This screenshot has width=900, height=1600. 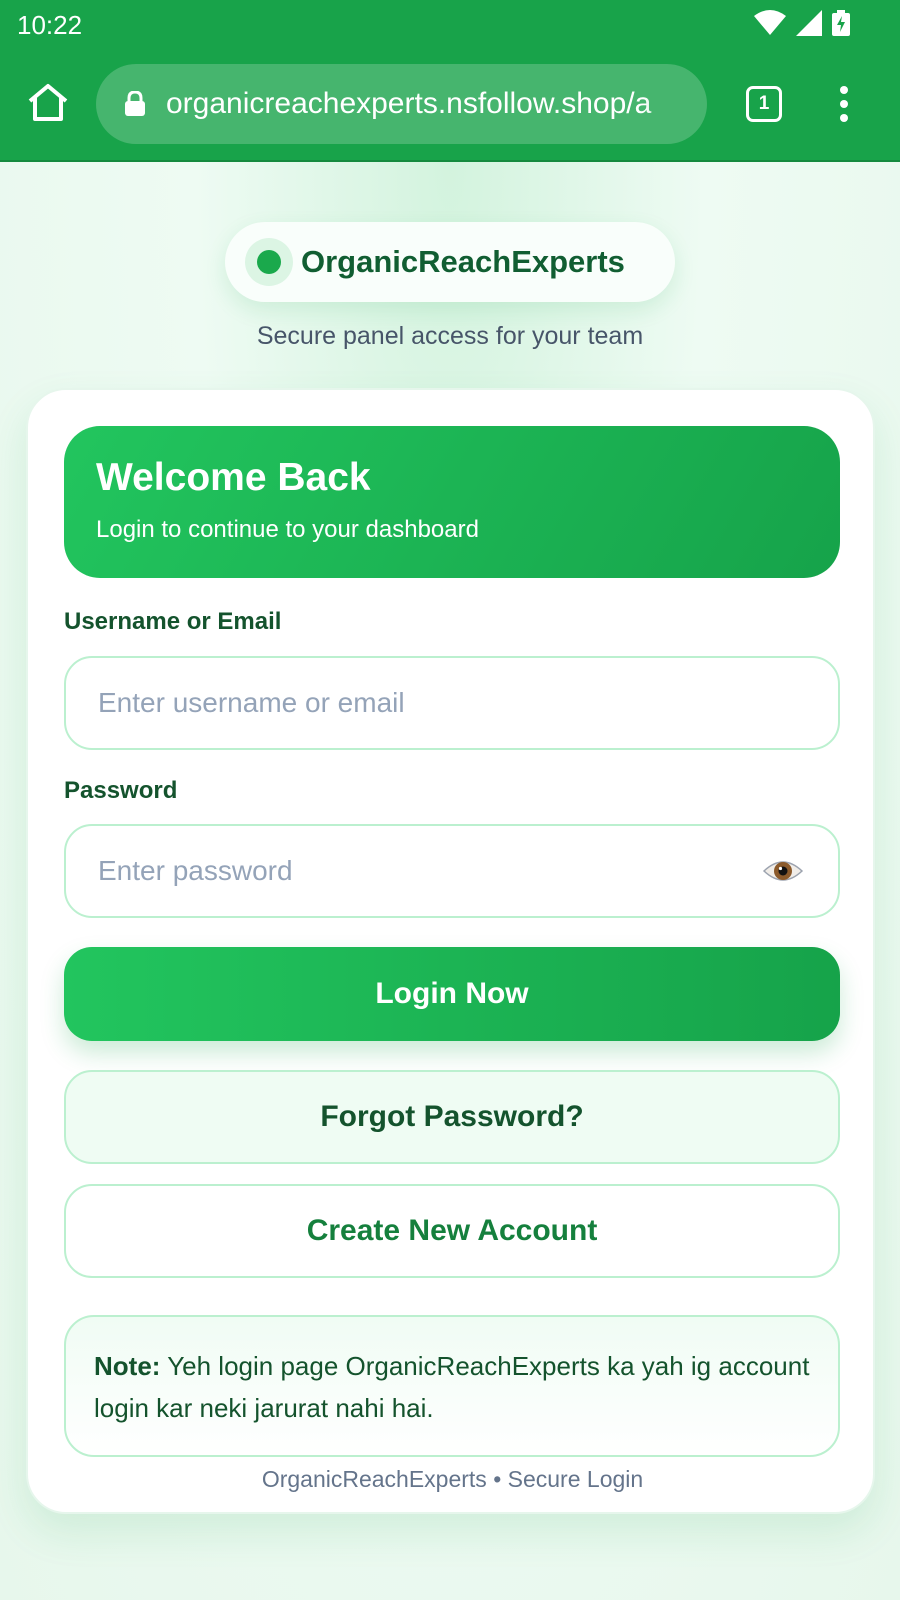 What do you see at coordinates (418, 702) in the screenshot?
I see `username-input` at bounding box center [418, 702].